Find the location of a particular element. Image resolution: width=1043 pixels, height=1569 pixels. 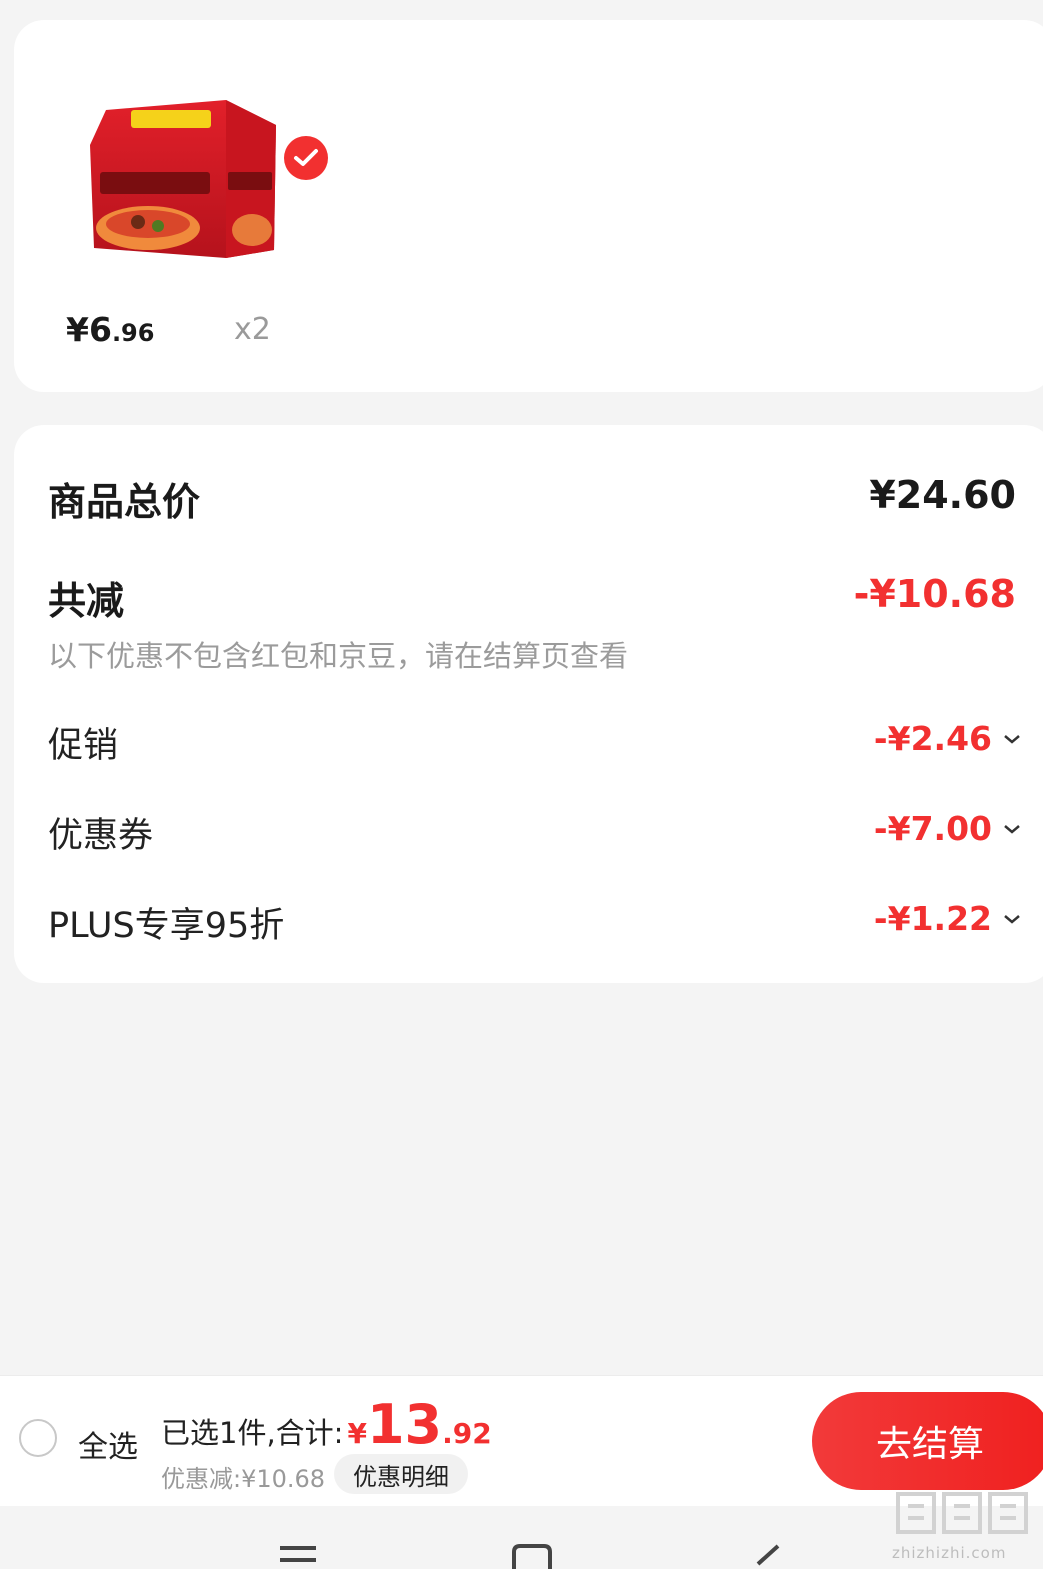

reduction-value: -¥10.68 is located at coordinates (934, 594).